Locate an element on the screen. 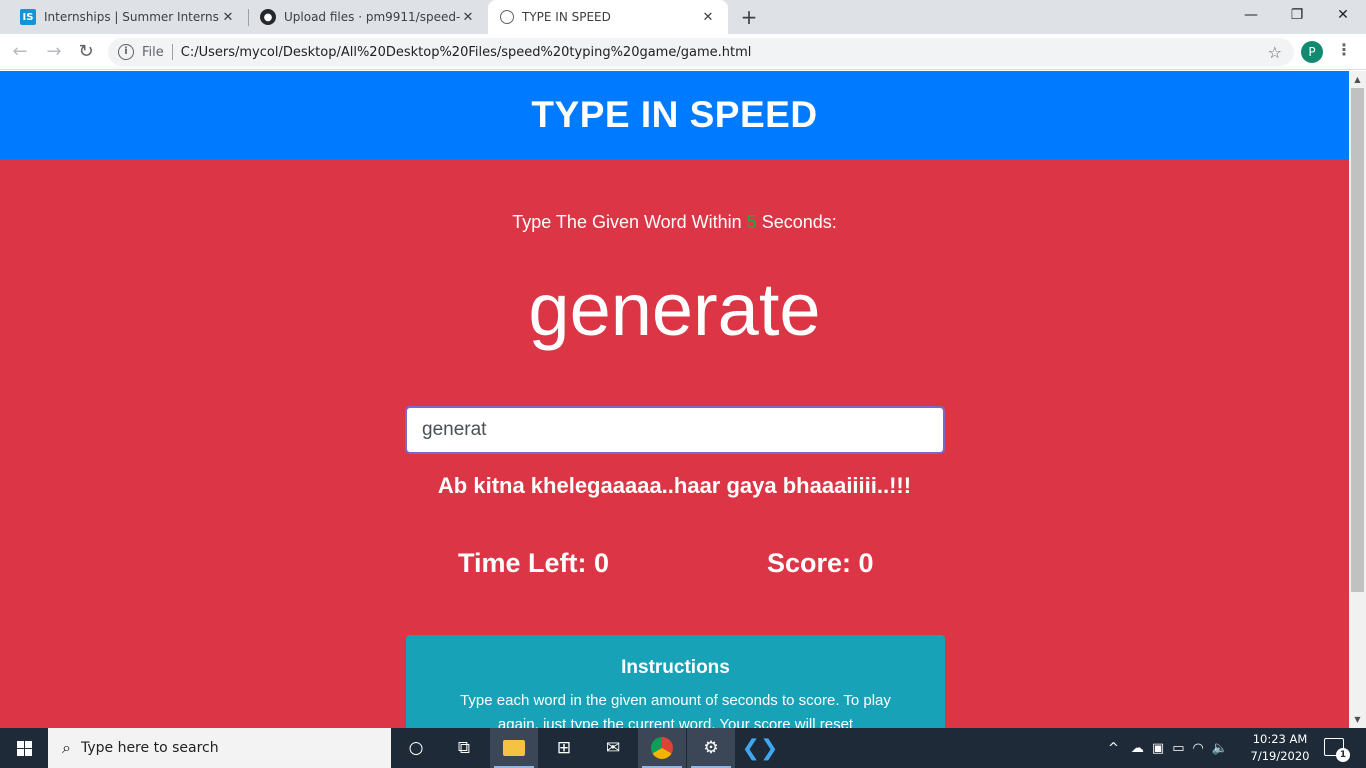  prompt-before: Type The Given Word Within is located at coordinates (629, 222).